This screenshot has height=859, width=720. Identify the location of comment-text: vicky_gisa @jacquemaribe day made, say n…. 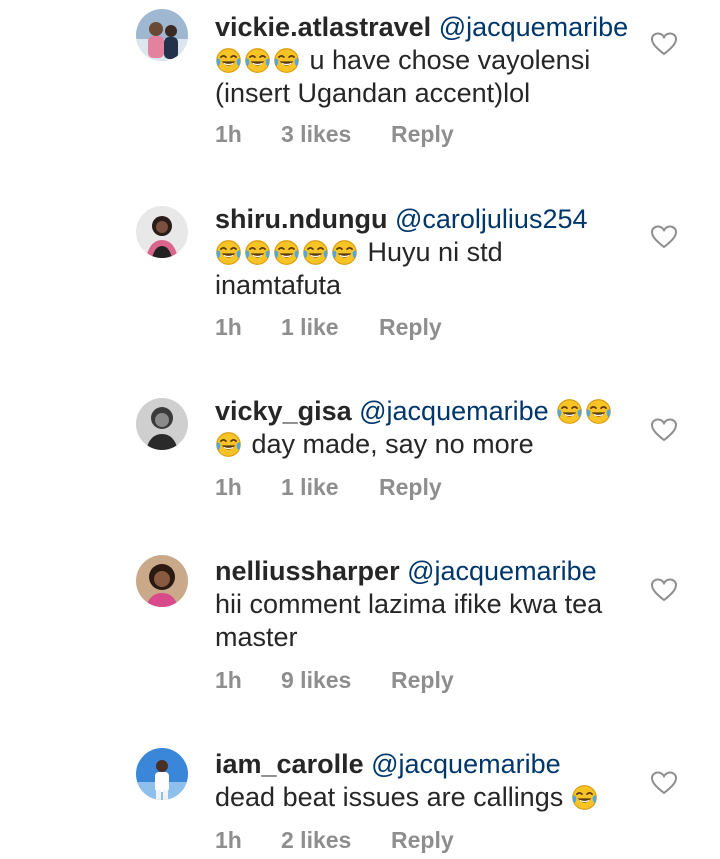
(425, 428).